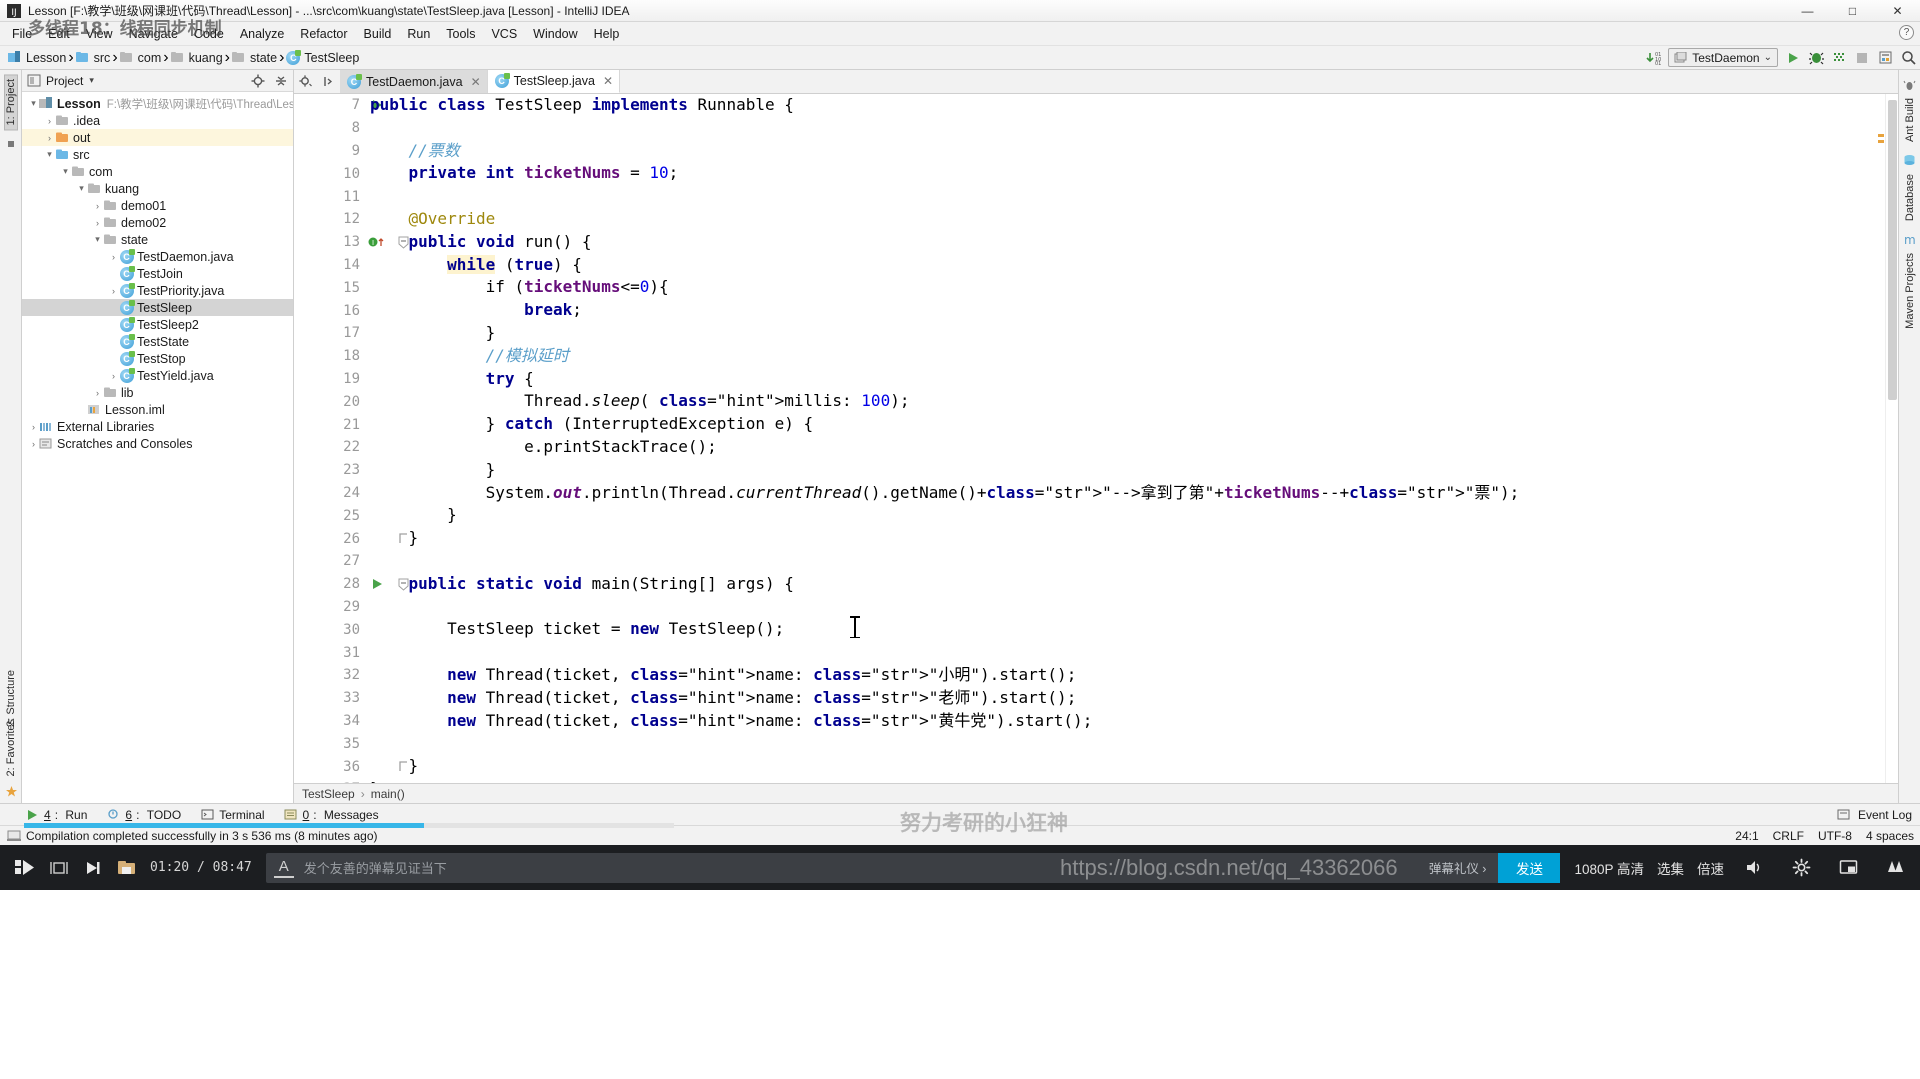 The image size is (1920, 1079). Describe the element at coordinates (1881, 438) in the screenshot. I see `editor-error-stripe` at that location.